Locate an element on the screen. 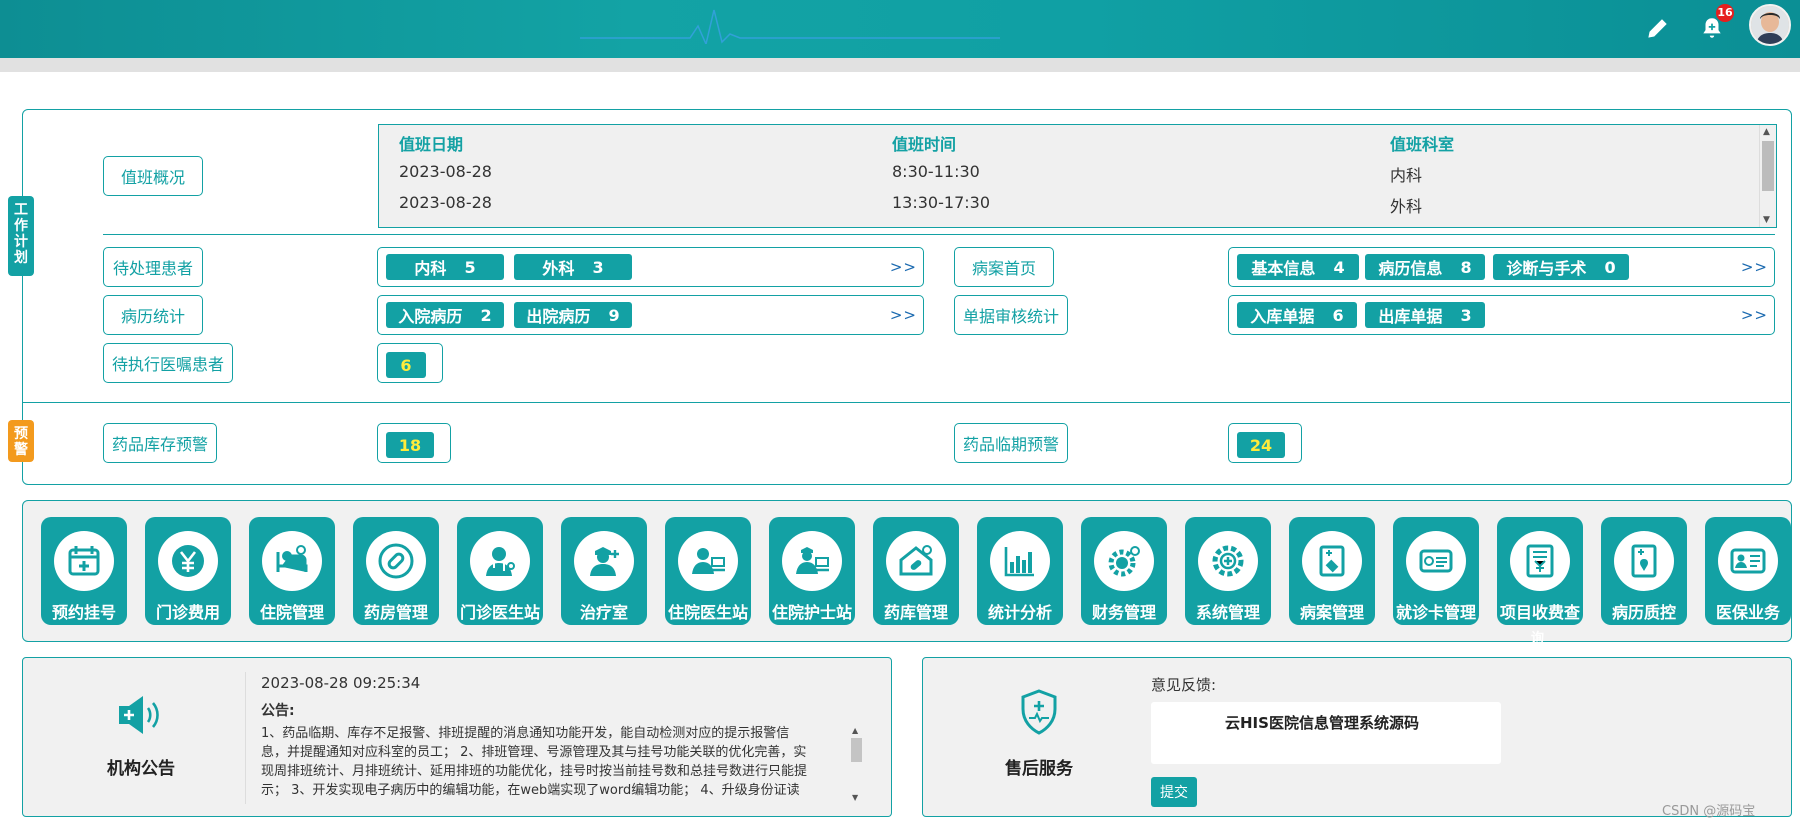 The height and width of the screenshot is (824, 1800). module-inpatient-nurse: 住院护士站 is located at coordinates (812, 571).